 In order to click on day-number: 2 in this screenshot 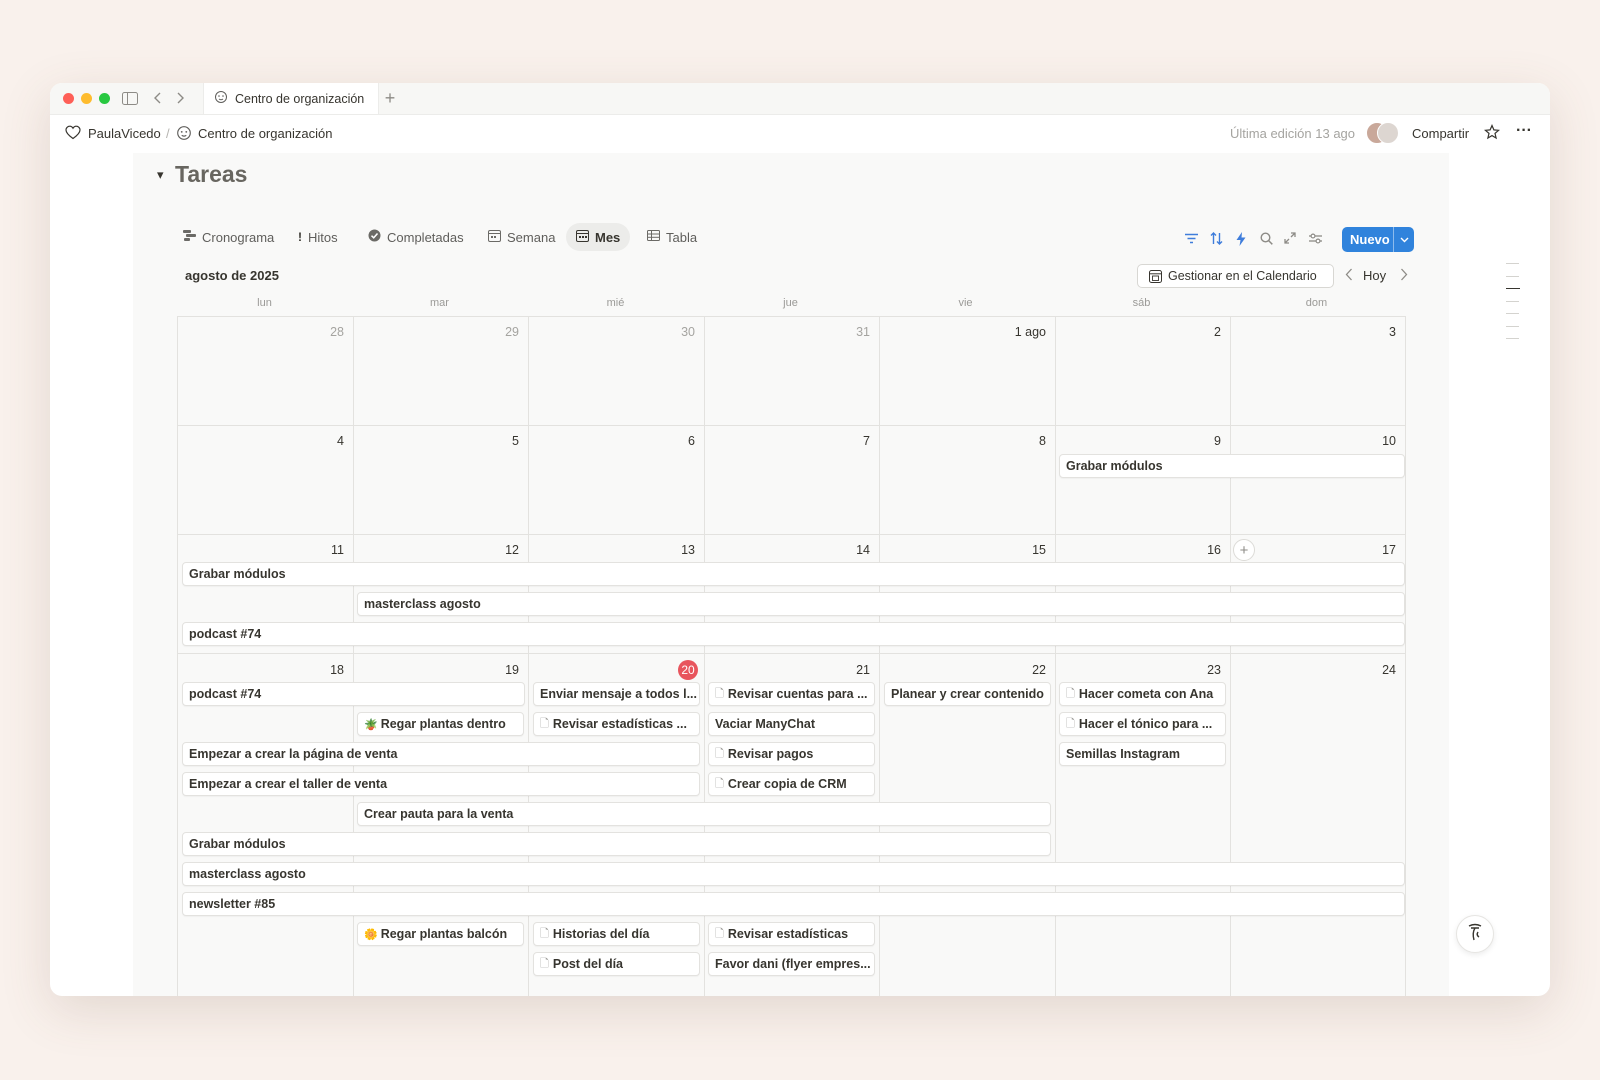, I will do `click(1191, 332)`.